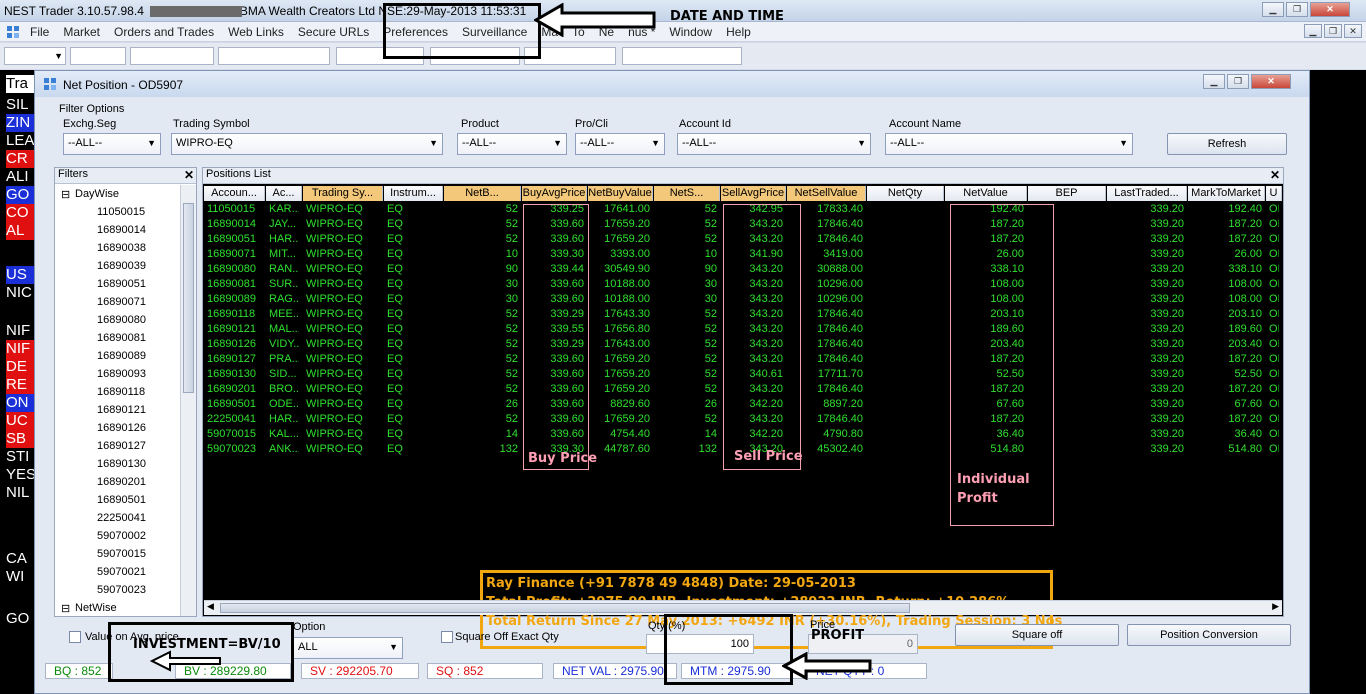 The height and width of the screenshot is (694, 1366). What do you see at coordinates (482, 434) in the screenshot?
I see `table-cell: 14` at bounding box center [482, 434].